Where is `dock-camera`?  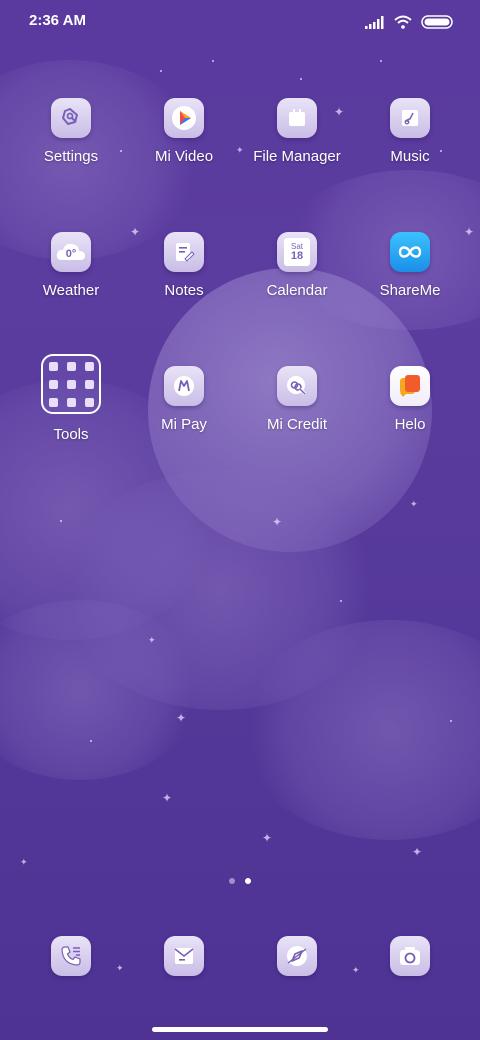
dock-camera is located at coordinates (410, 956).